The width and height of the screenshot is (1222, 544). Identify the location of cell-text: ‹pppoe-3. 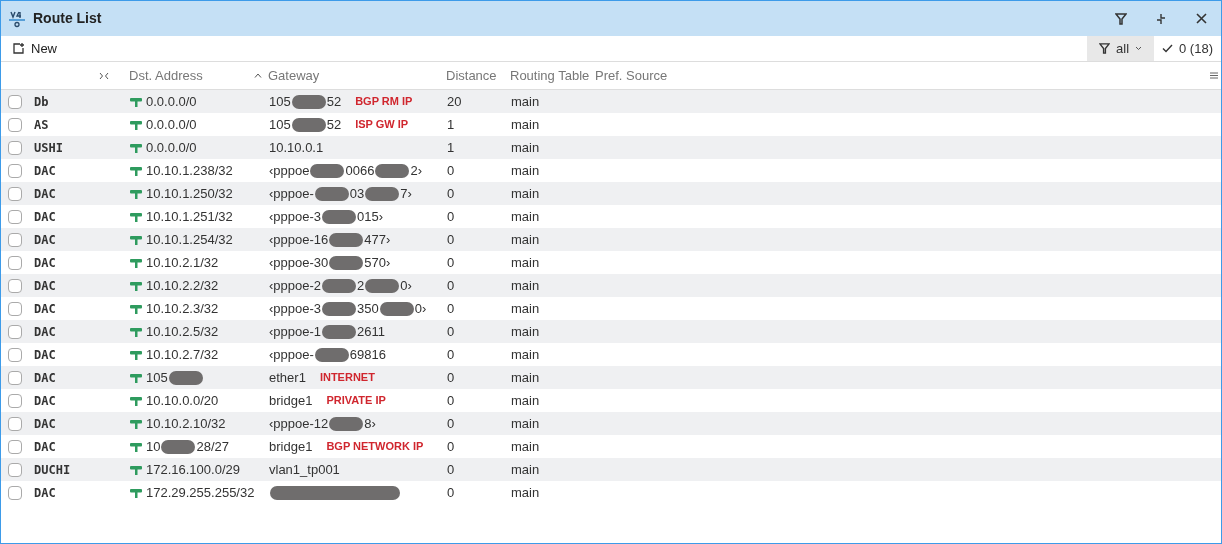
(295, 216).